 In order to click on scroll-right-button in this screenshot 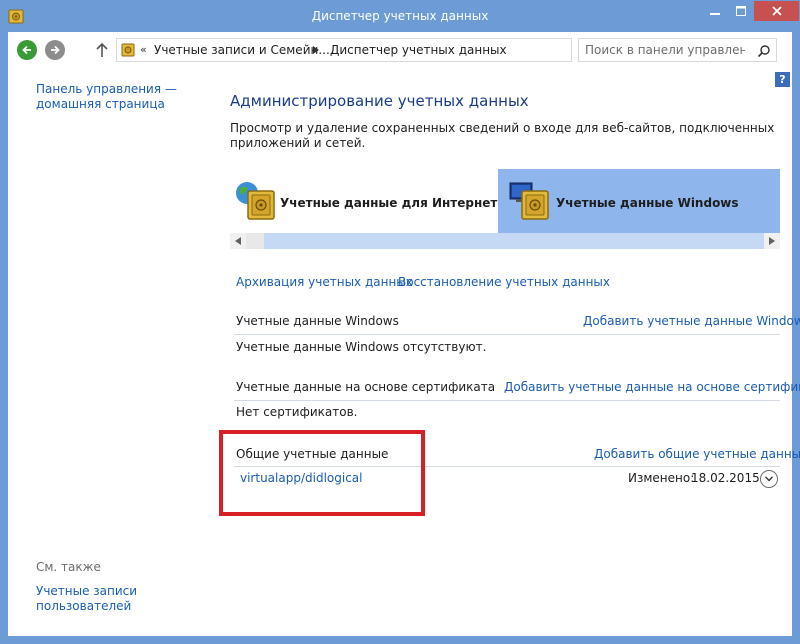, I will do `click(772, 241)`.